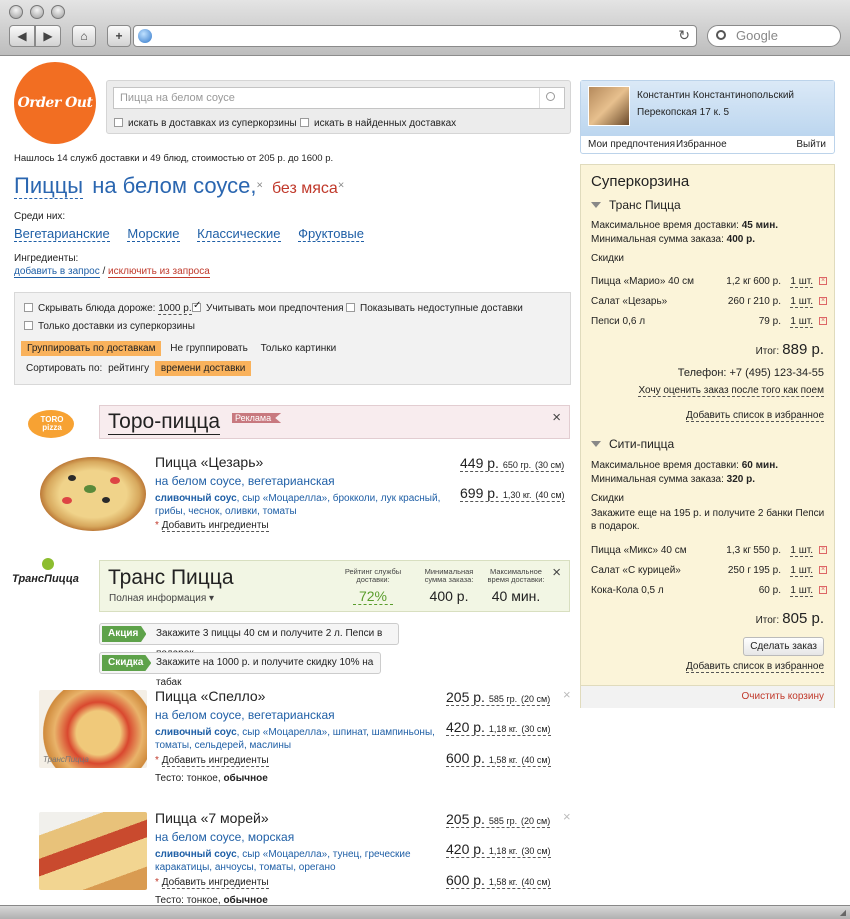 The width and height of the screenshot is (850, 919). What do you see at coordinates (210, 696) in the screenshot?
I see `pizza-name: Пицца «Спелло»` at bounding box center [210, 696].